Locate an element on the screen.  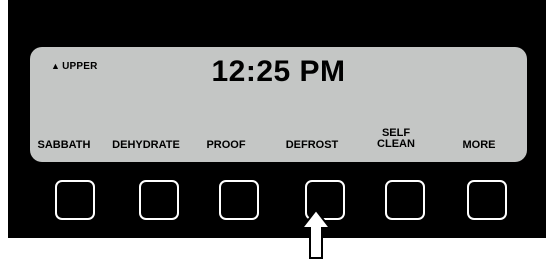
self-clean-button is located at coordinates (405, 200).